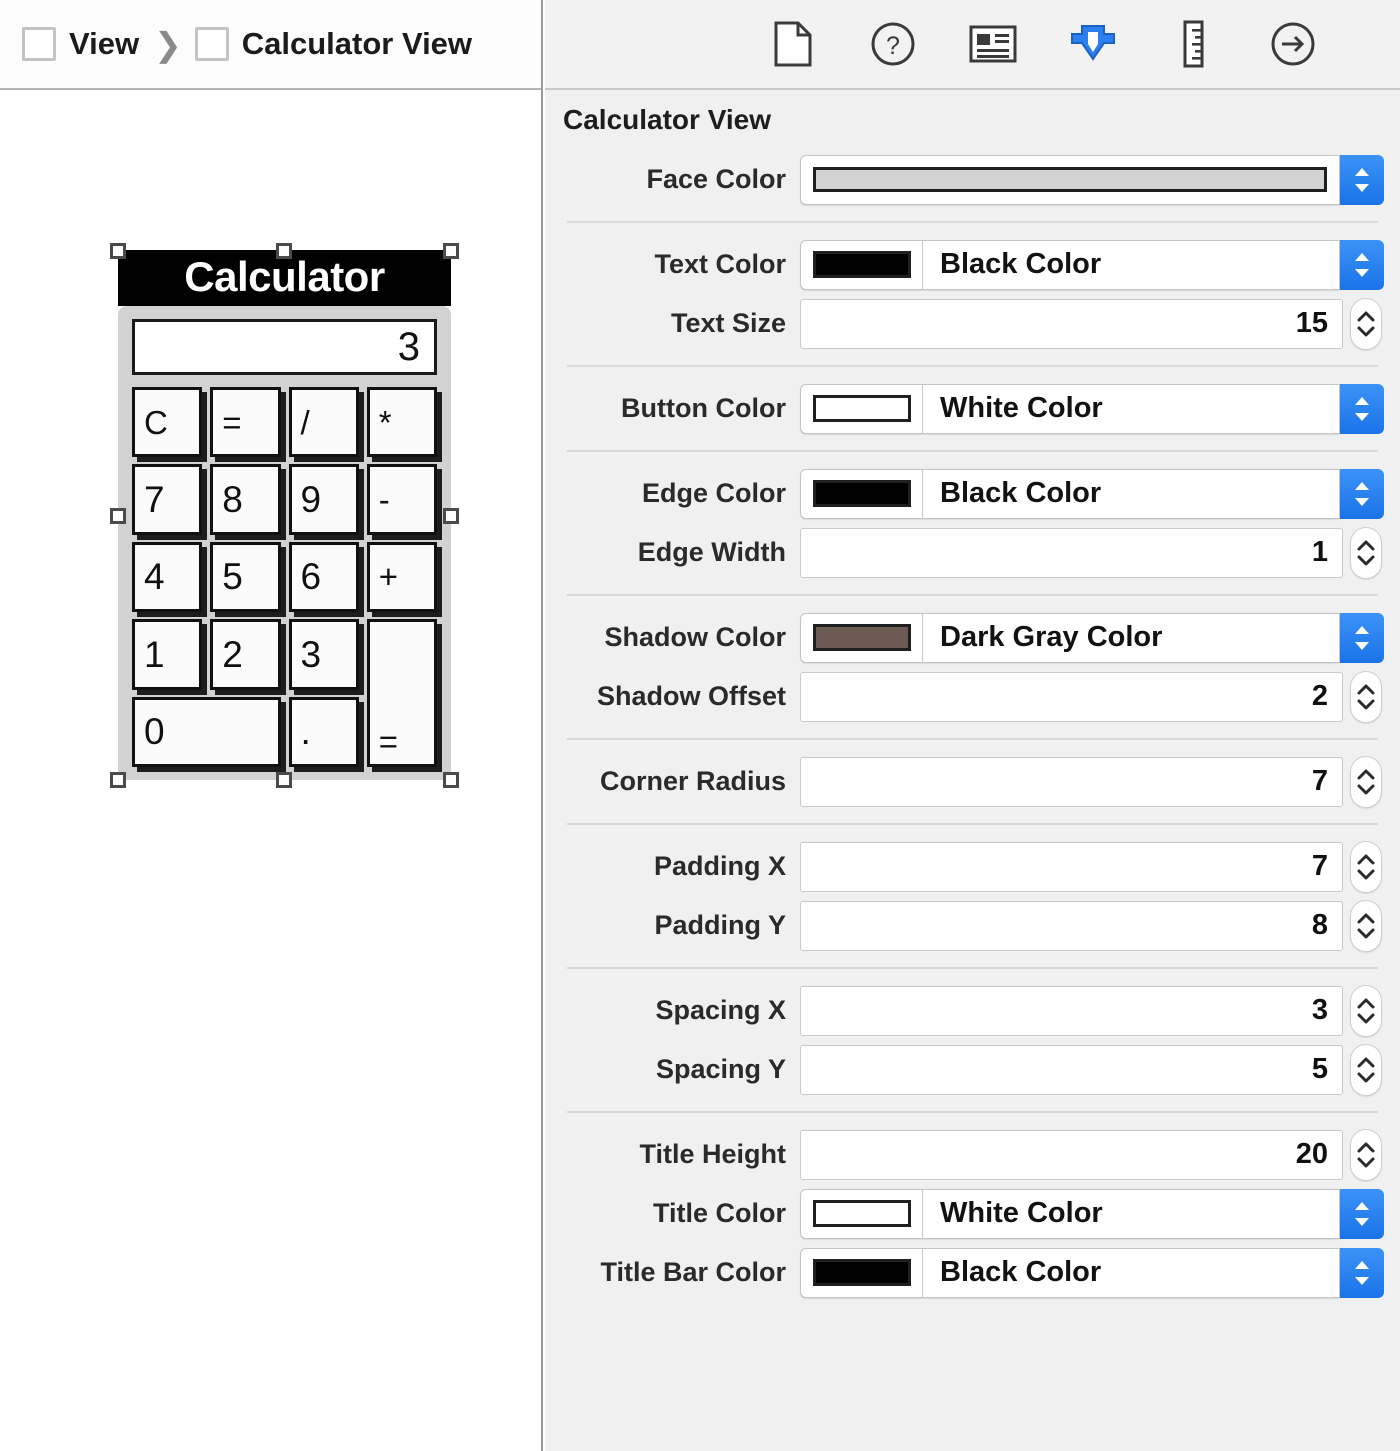 The height and width of the screenshot is (1451, 1400). I want to click on calculator-key: 4, so click(167, 577).